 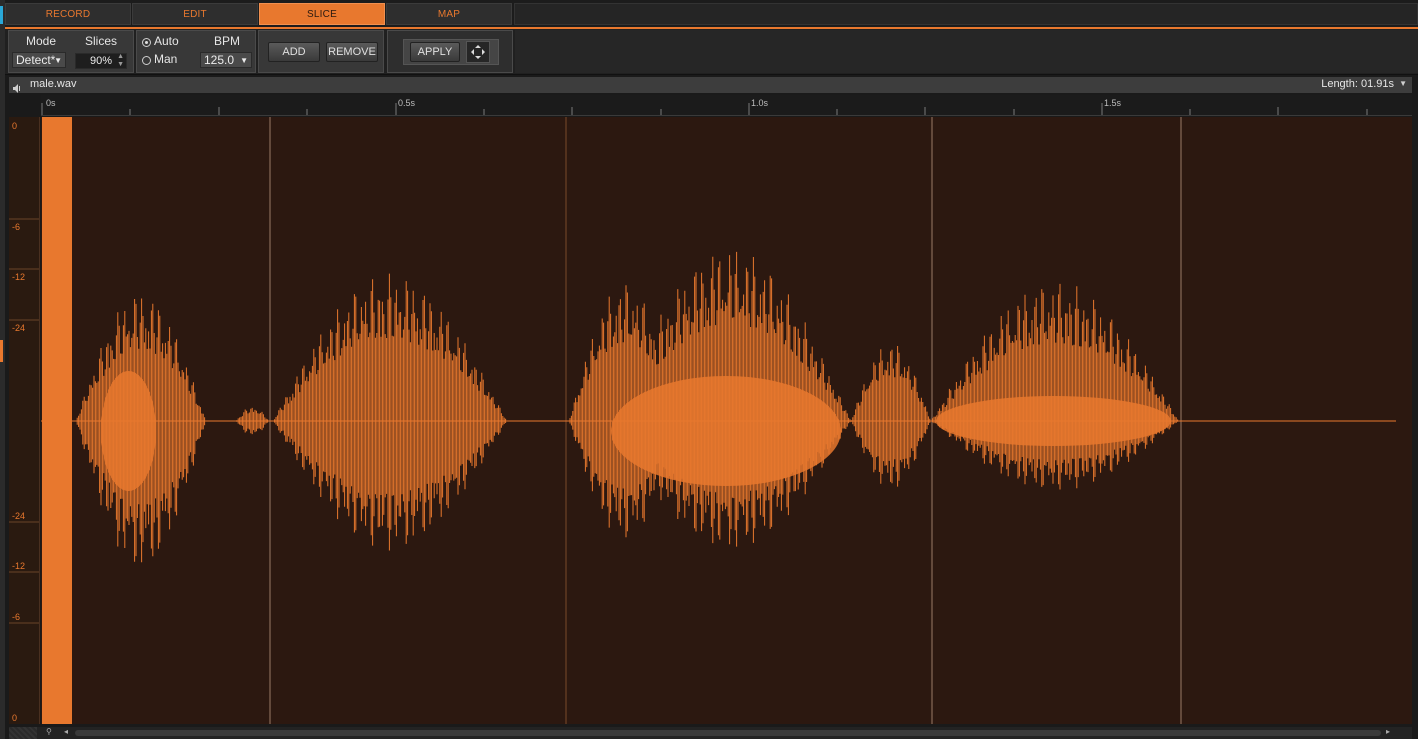 What do you see at coordinates (51, 103) in the screenshot?
I see `ruler-label-0s: 0s` at bounding box center [51, 103].